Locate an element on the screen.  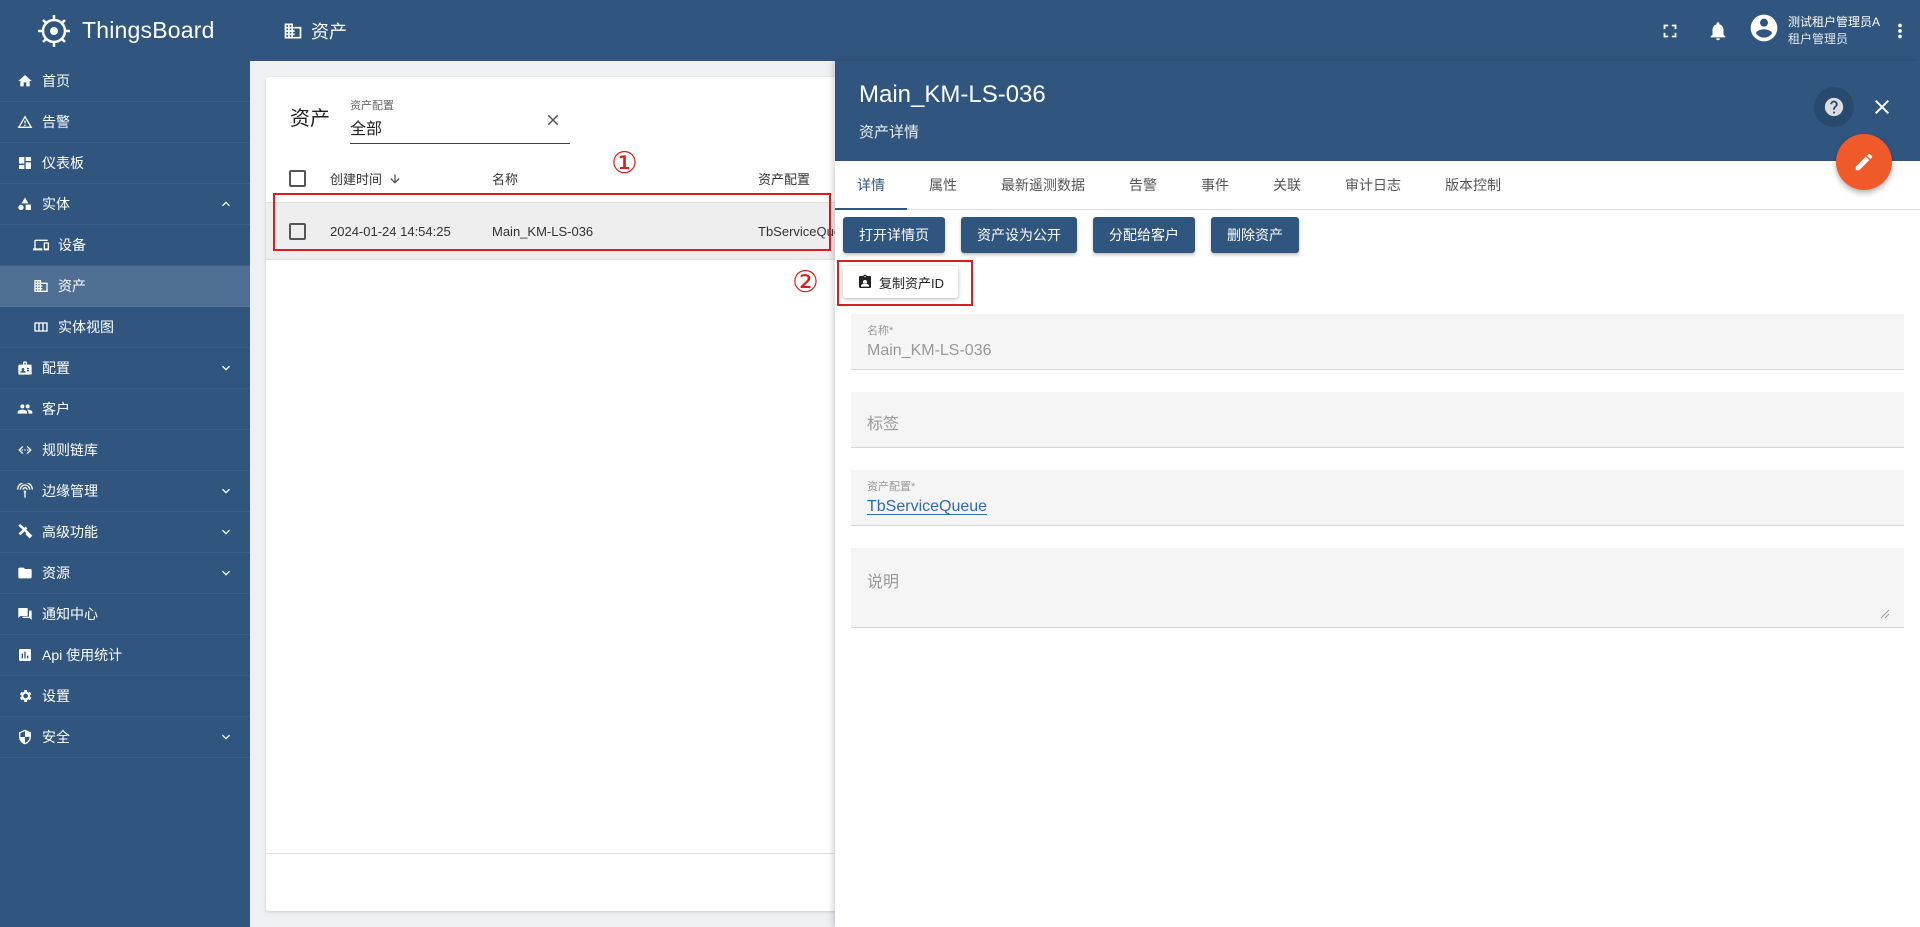
filter-label: 资产配置 is located at coordinates (372, 105).